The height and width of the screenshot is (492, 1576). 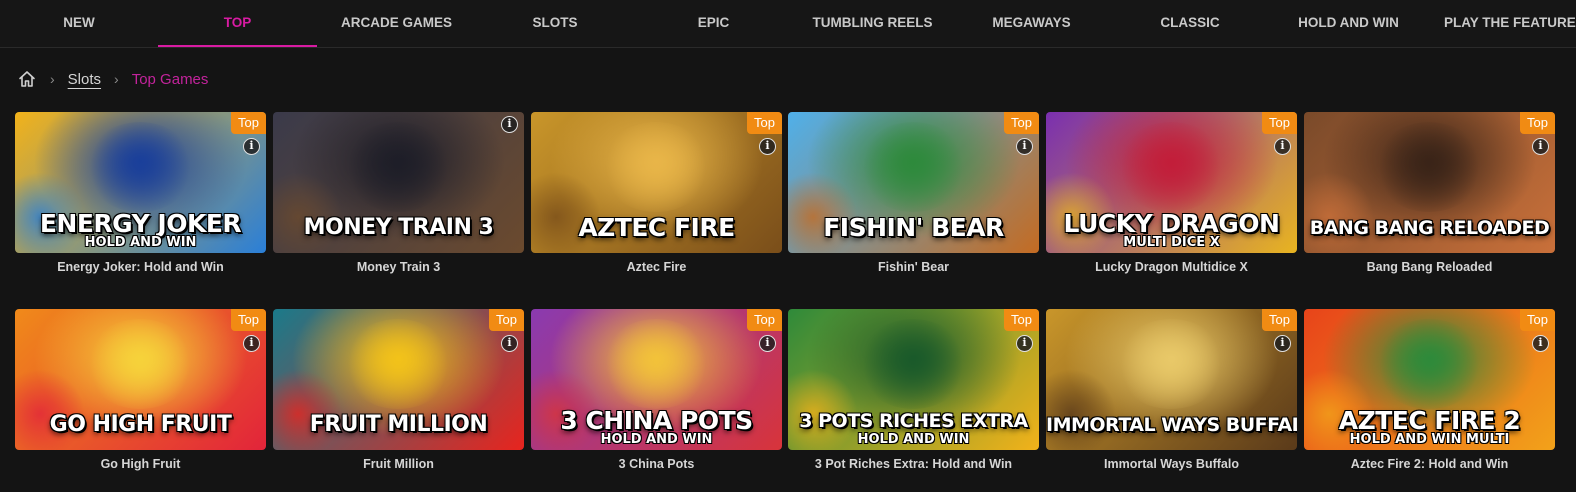 What do you see at coordinates (656, 227) in the screenshot?
I see `game-art-title: AZTEC FIRE` at bounding box center [656, 227].